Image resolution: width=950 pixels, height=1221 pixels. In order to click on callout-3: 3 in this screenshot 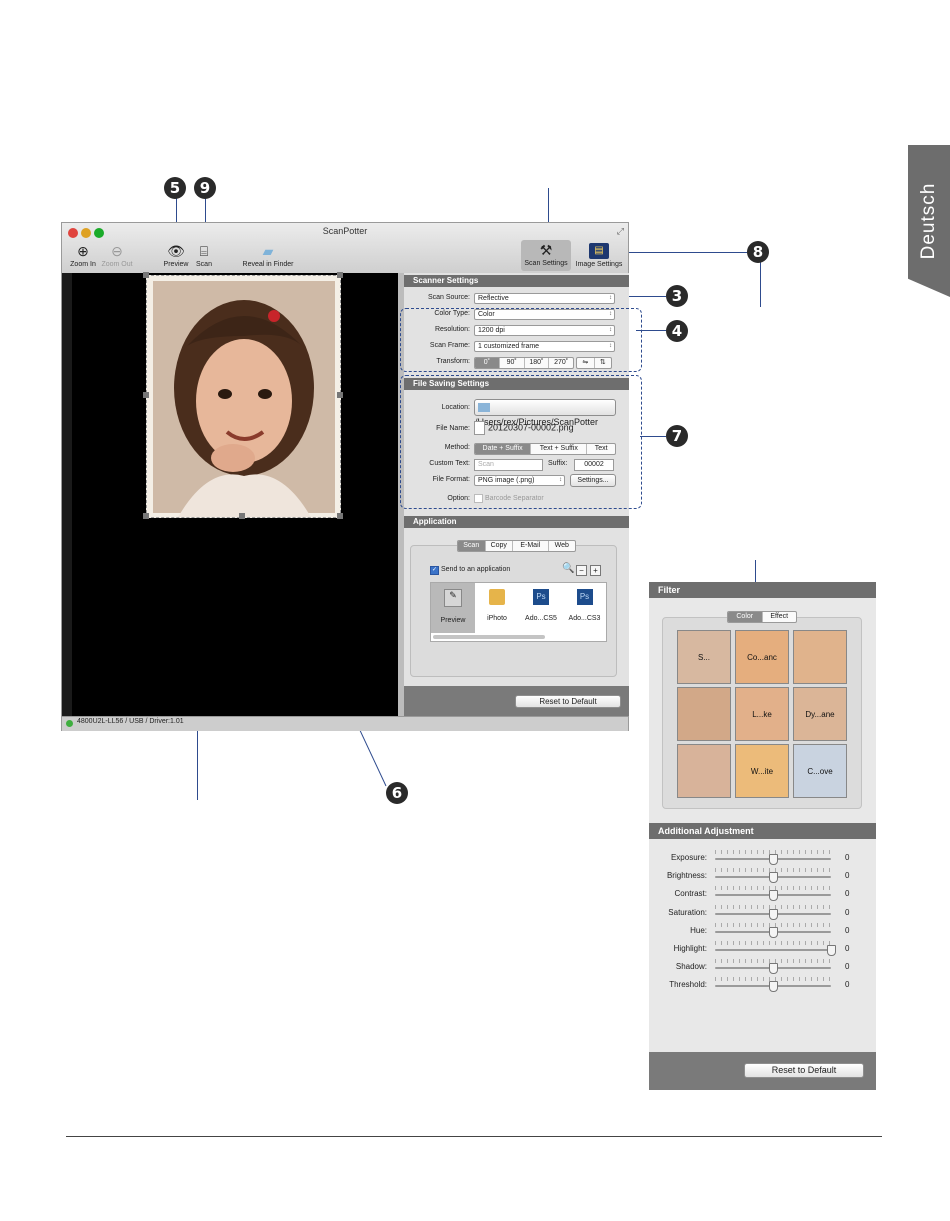, I will do `click(677, 296)`.